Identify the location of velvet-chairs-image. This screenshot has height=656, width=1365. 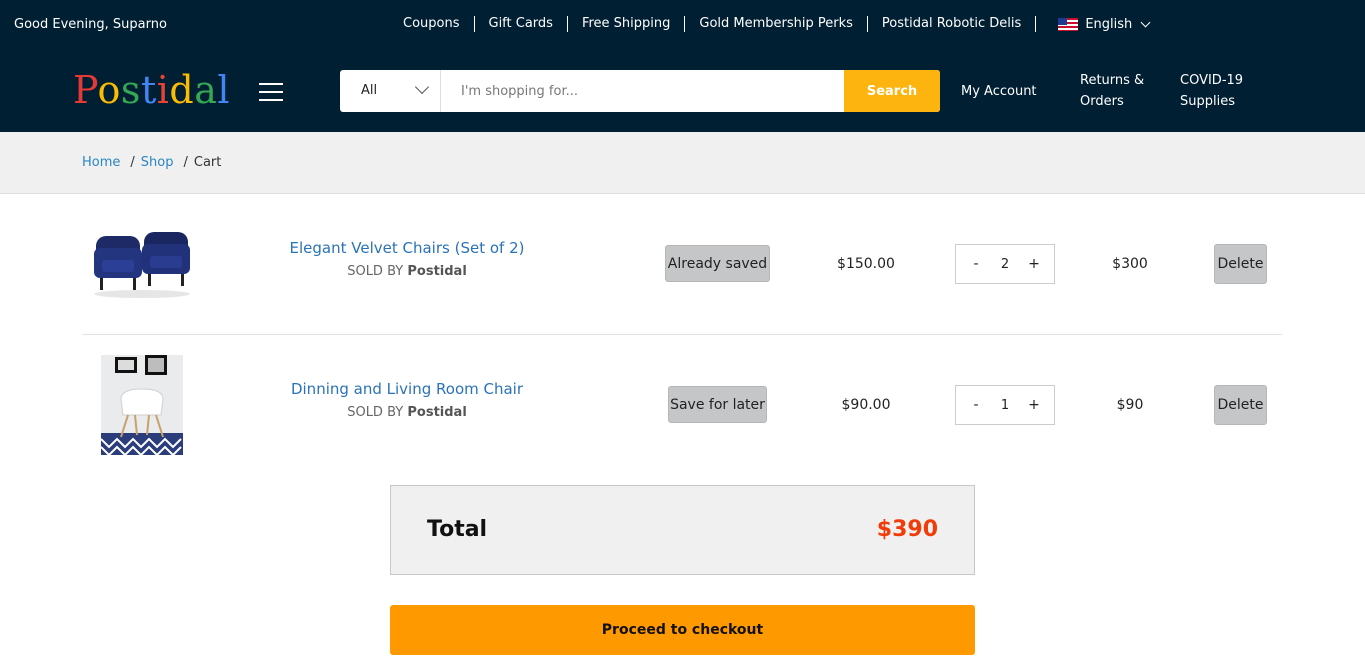
(142, 265).